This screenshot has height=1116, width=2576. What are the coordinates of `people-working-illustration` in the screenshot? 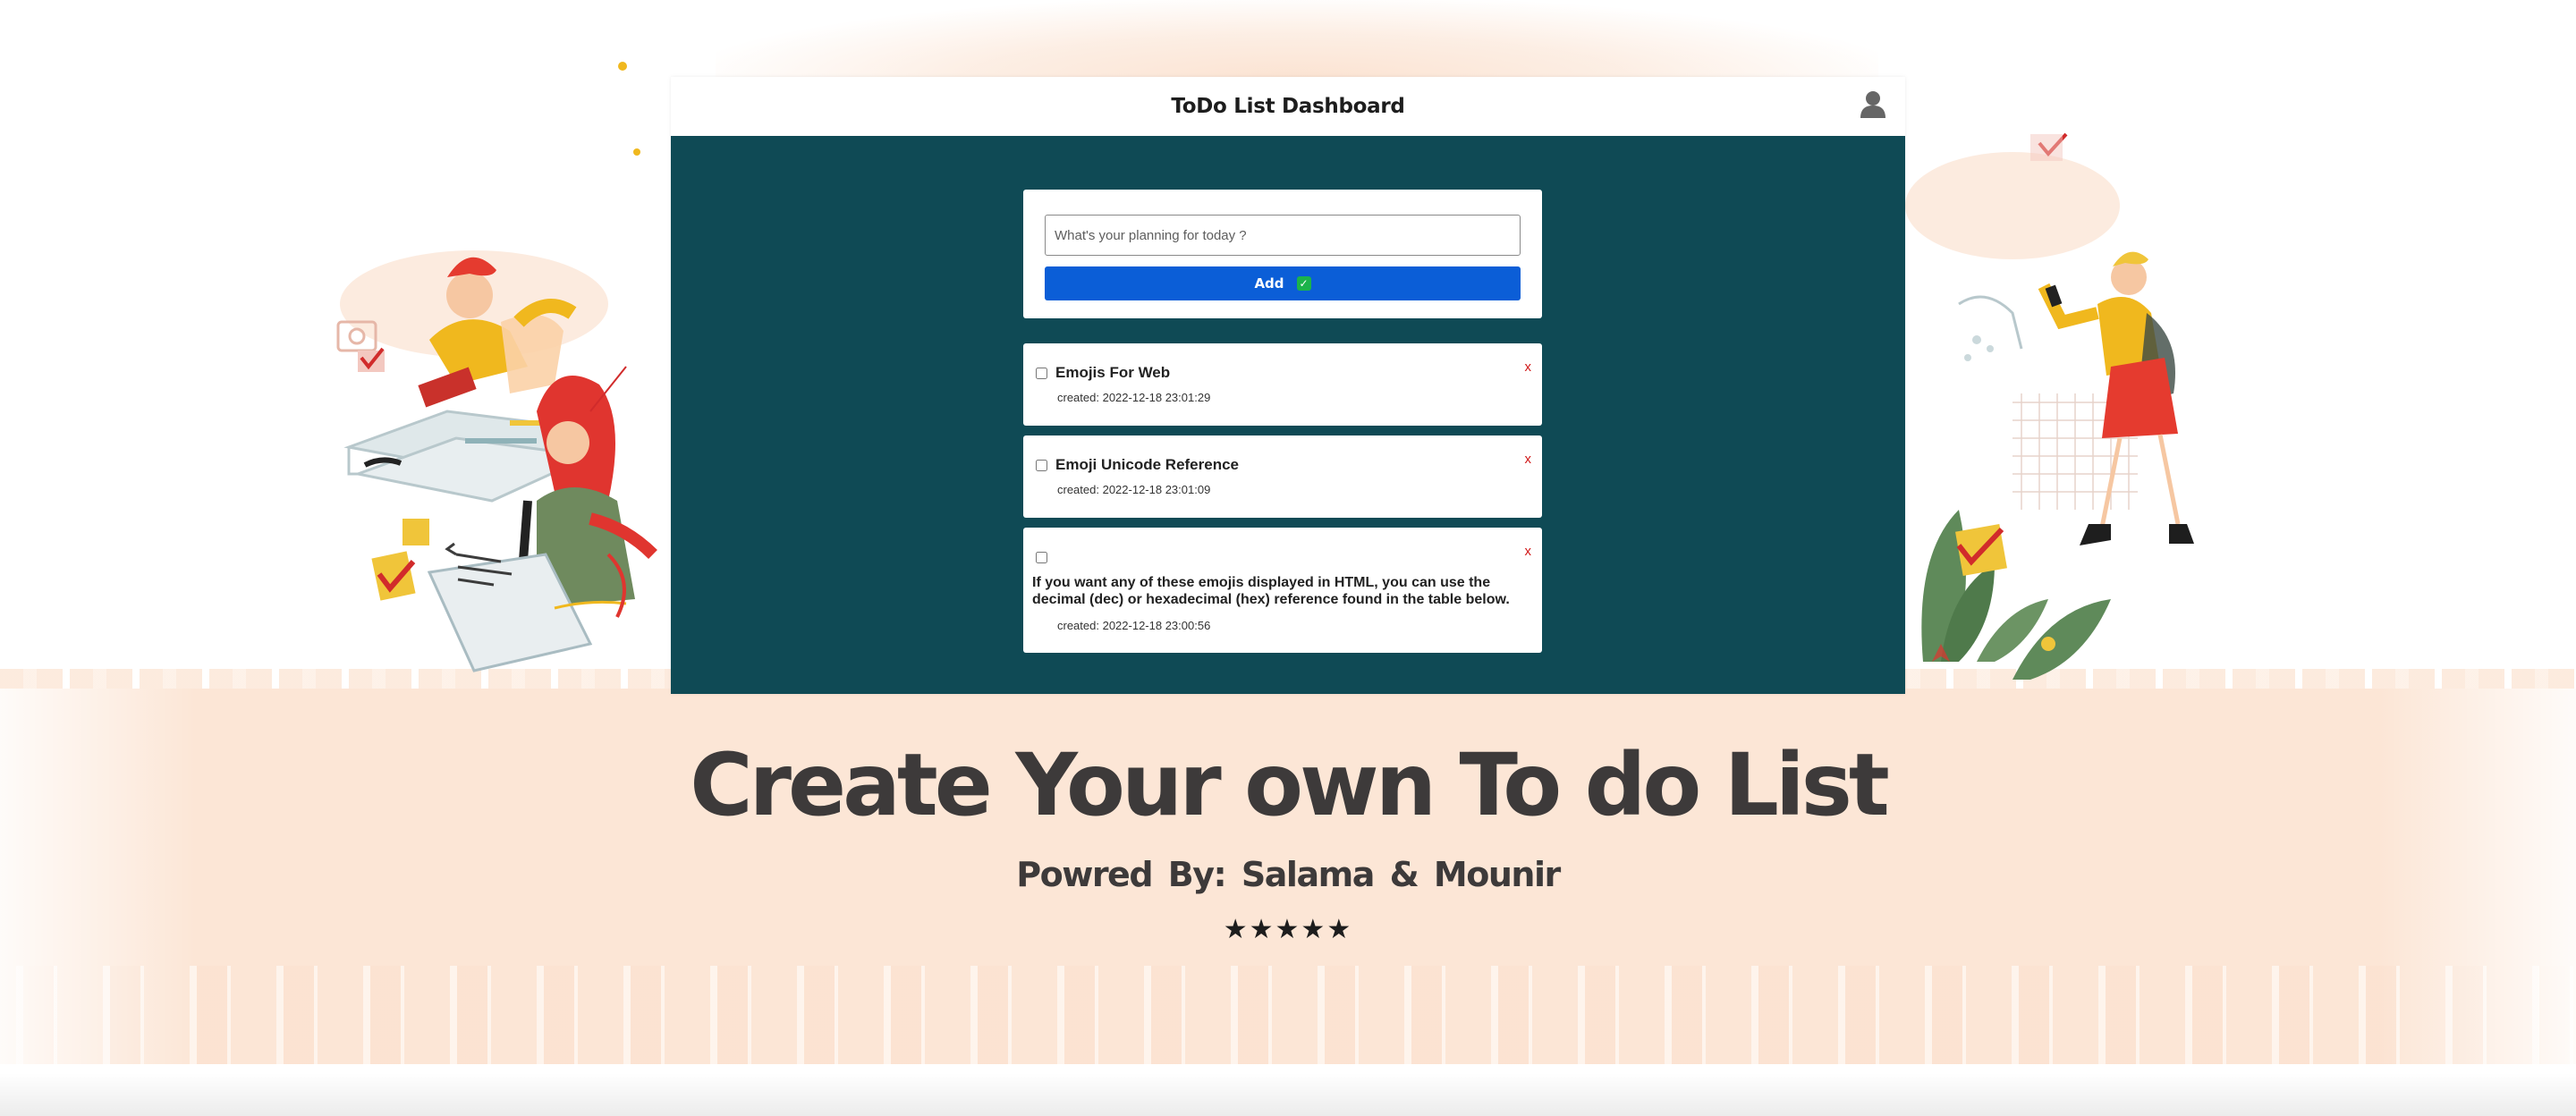 It's located at (496, 367).